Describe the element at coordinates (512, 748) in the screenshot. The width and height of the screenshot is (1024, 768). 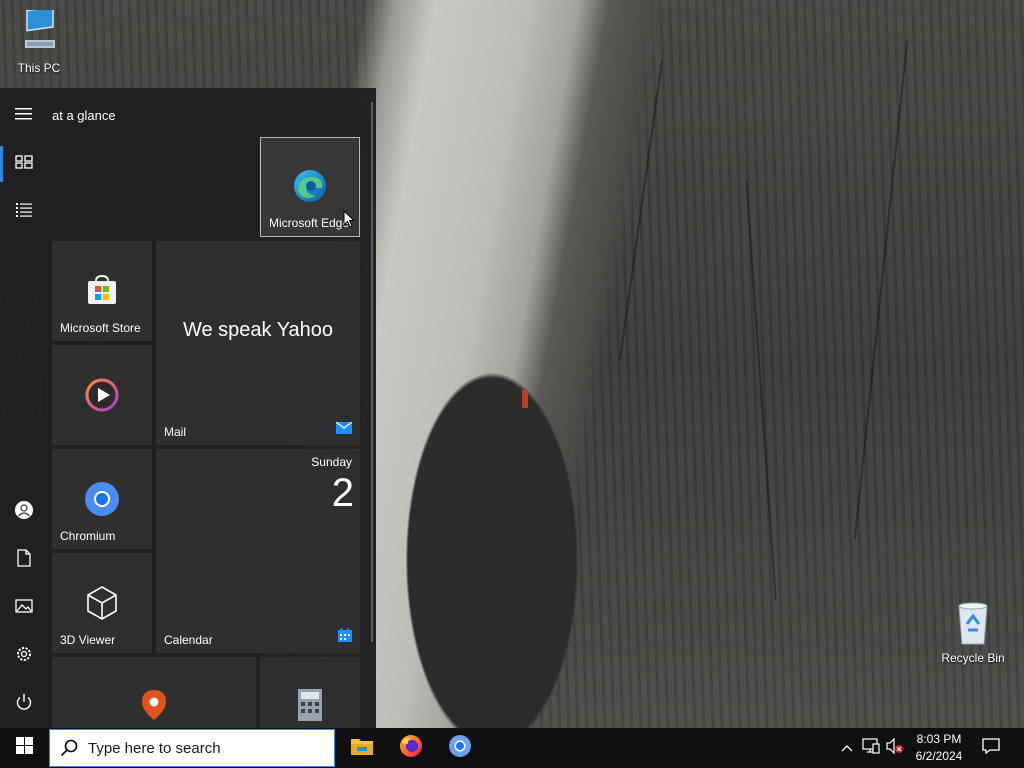
I see `taskbar: 8:03 PM 6/2/2024` at that location.